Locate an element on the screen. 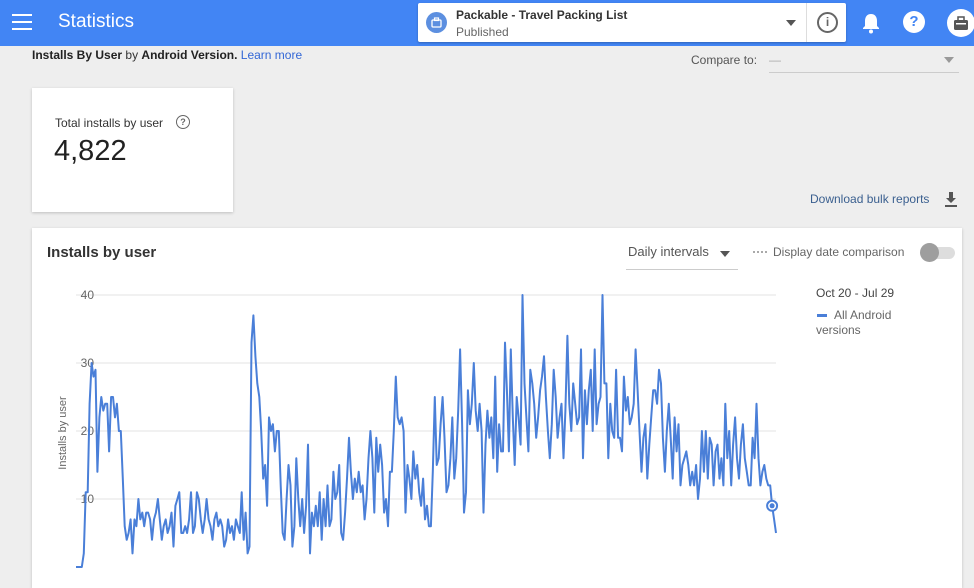 This screenshot has width=974, height=588. menu-icon is located at coordinates (22, 22).